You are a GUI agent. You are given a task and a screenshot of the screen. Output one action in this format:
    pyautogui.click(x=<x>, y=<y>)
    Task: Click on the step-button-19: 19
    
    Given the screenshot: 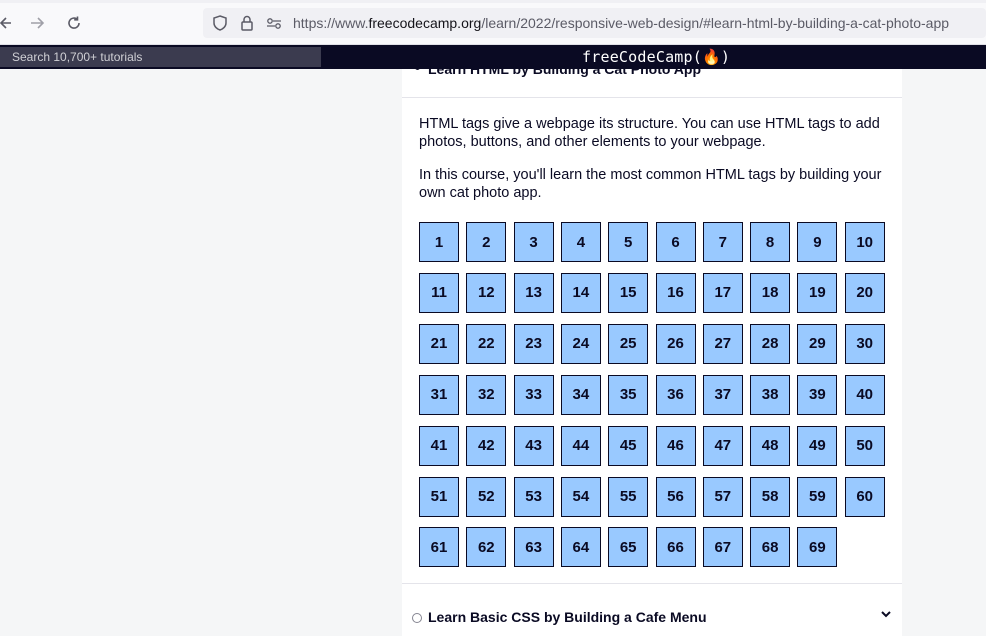 What is the action you would take?
    pyautogui.click(x=817, y=292)
    